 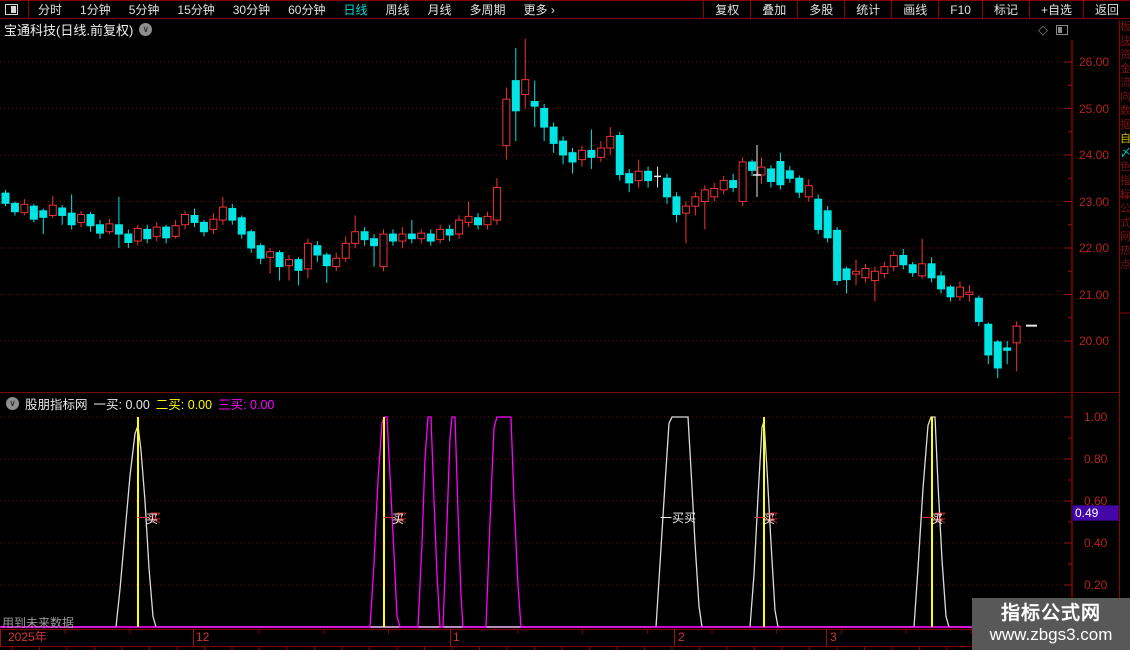 What do you see at coordinates (1094, 201) in the screenshot?
I see `price-axis-label: 23.00` at bounding box center [1094, 201].